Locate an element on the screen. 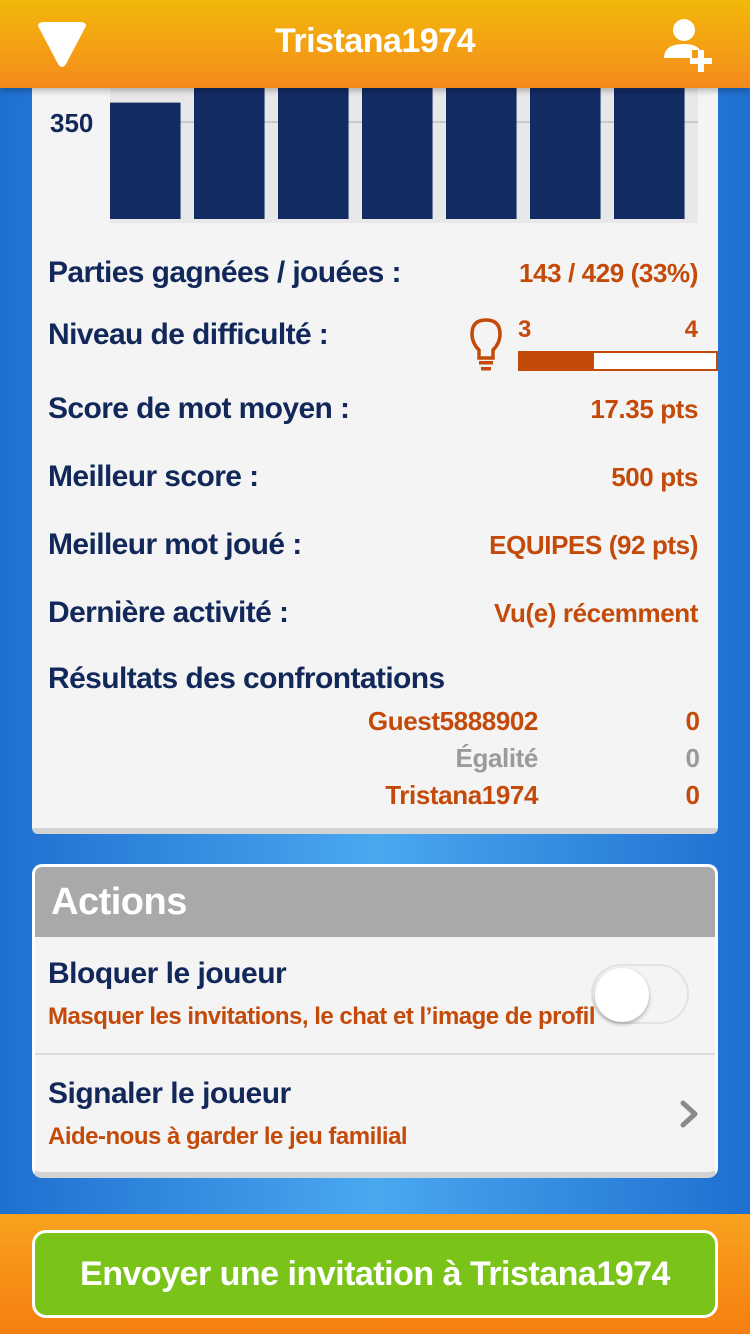 The width and height of the screenshot is (750, 1334). best-word-row: Meilleur mot joué : EQUIPES (92 pts) is located at coordinates (373, 545).